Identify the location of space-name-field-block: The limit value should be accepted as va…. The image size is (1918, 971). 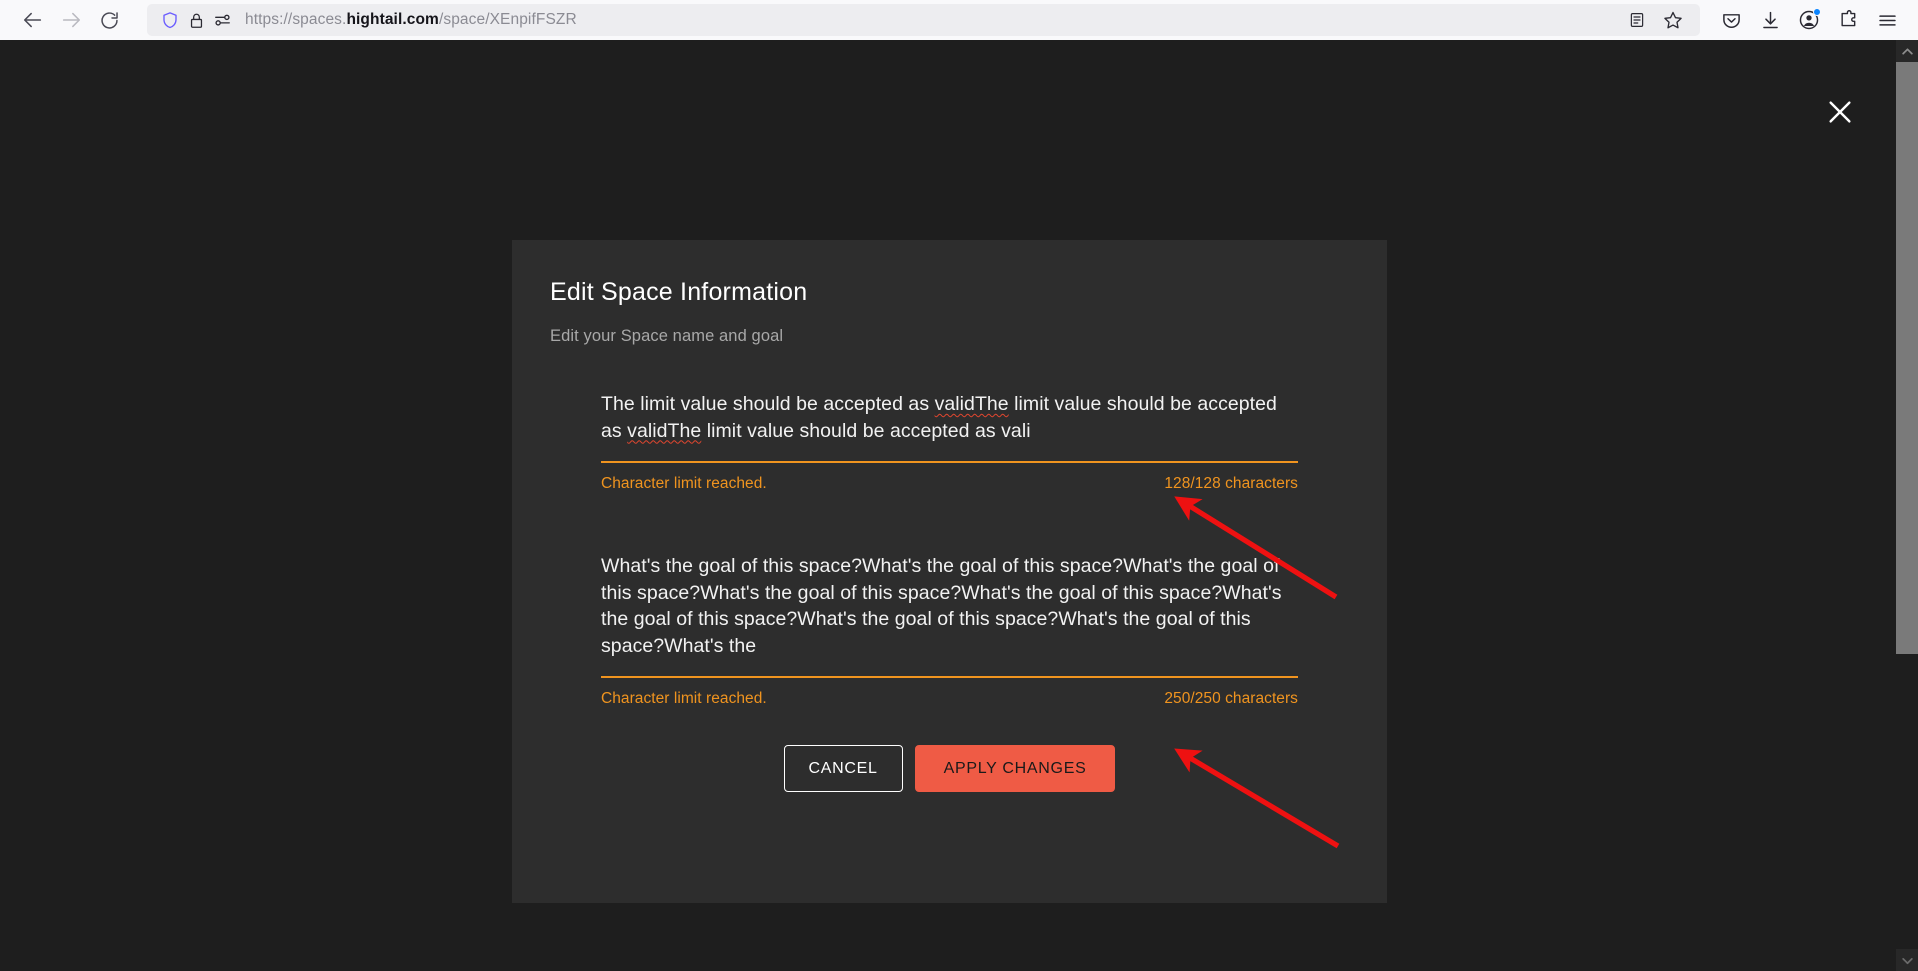
(949, 442).